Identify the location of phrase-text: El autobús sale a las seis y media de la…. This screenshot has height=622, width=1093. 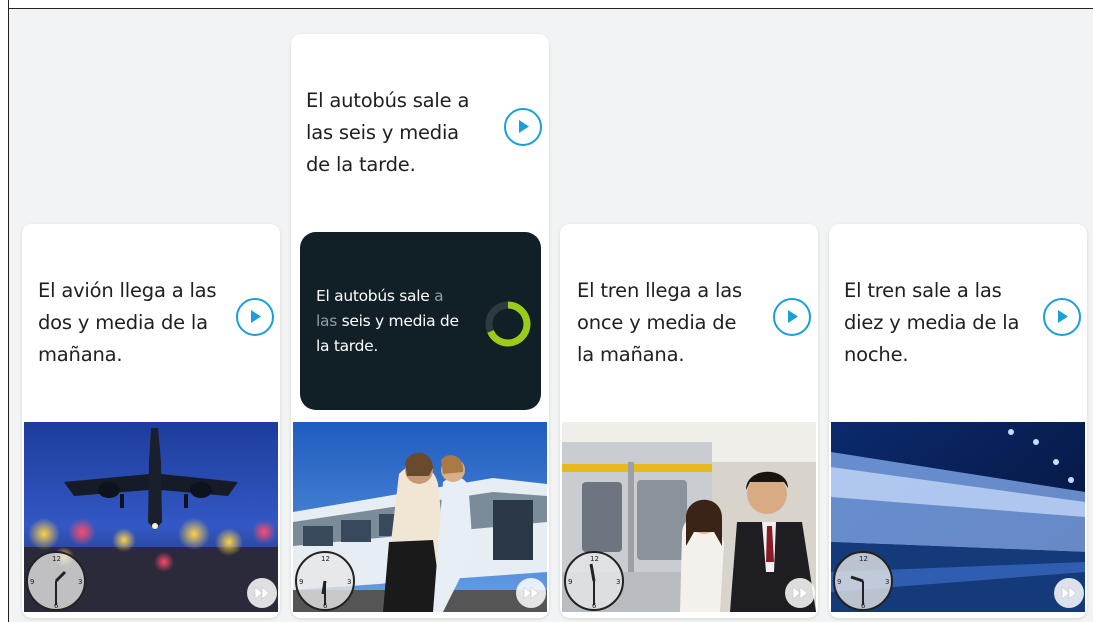
(387, 133).